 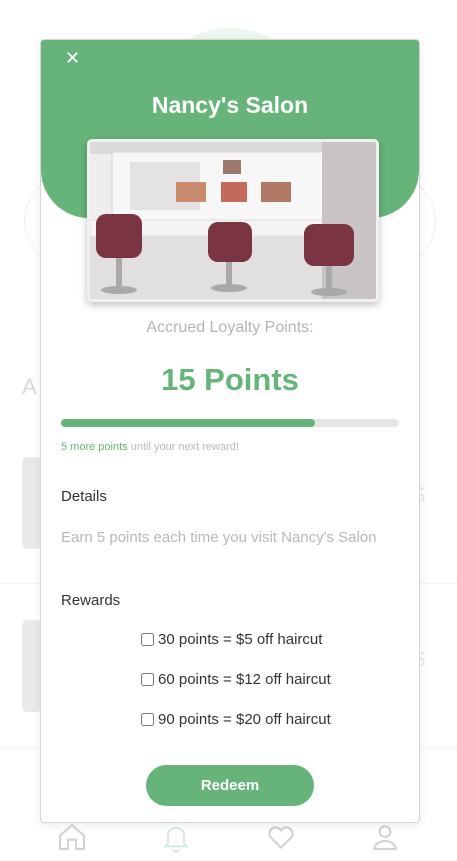 I want to click on salon-interior-image, so click(x=233, y=220).